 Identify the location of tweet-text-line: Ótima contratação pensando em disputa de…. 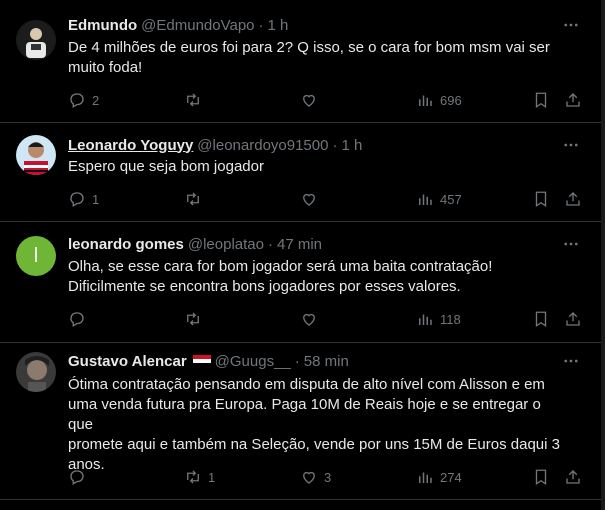
(306, 384).